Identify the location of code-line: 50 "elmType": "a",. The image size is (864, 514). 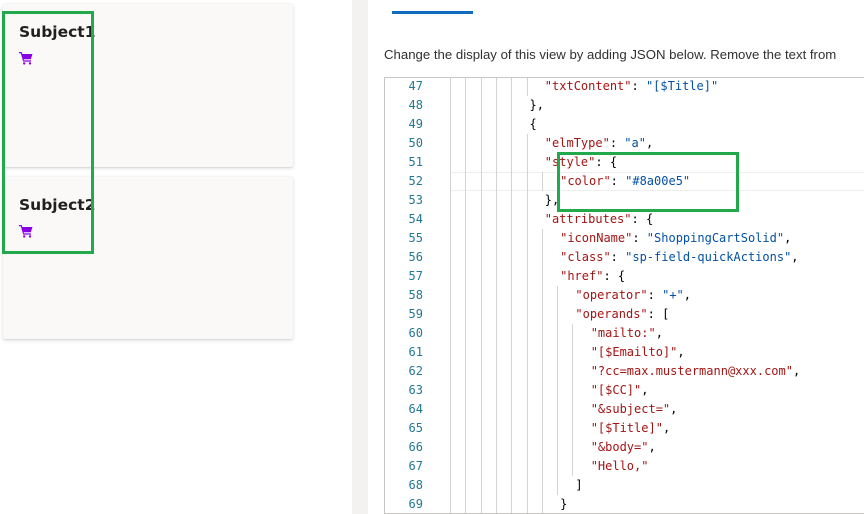
(624, 143).